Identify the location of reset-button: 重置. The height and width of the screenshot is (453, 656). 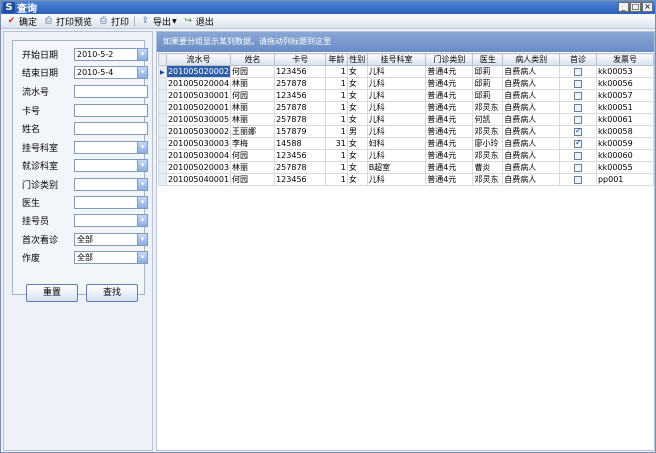
(52, 293).